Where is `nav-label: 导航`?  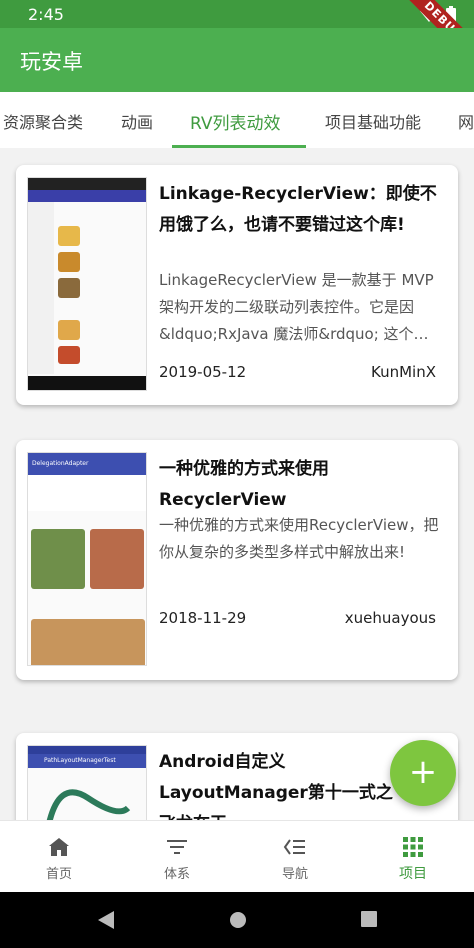
nav-label: 导航 is located at coordinates (294, 874).